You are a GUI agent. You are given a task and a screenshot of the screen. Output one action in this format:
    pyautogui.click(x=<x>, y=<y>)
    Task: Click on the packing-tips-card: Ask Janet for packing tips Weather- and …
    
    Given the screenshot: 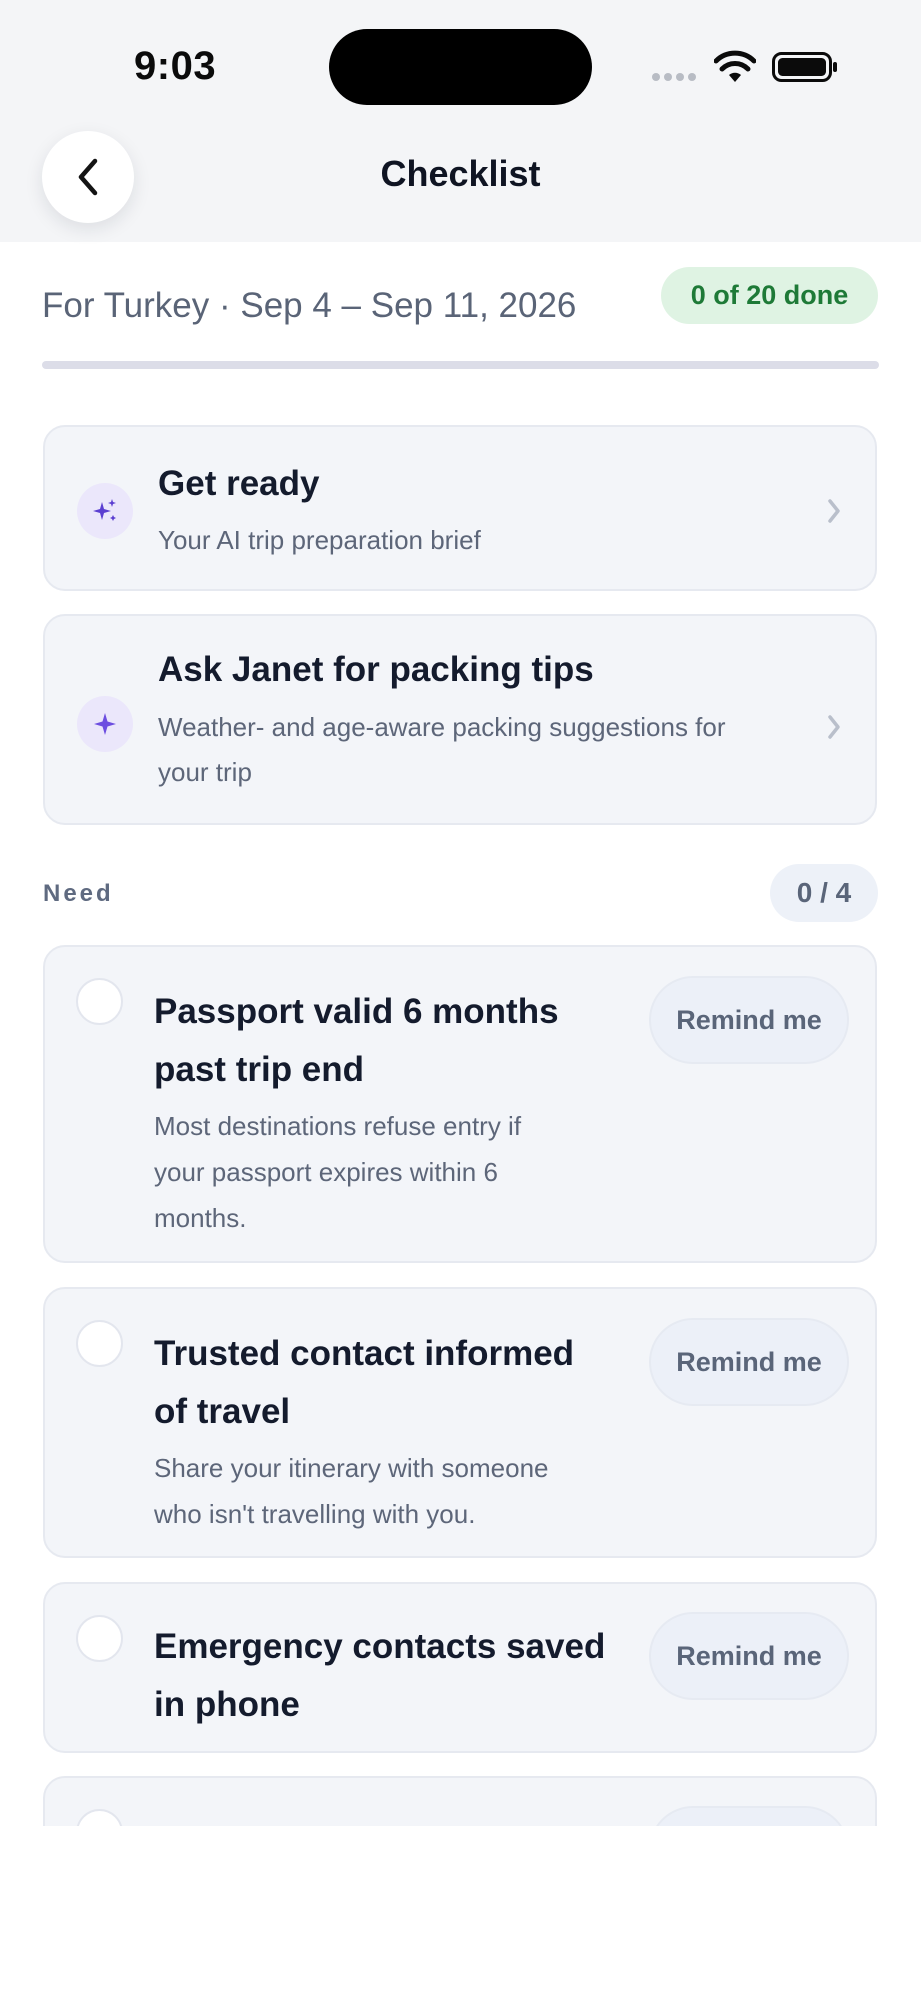 What is the action you would take?
    pyautogui.click(x=460, y=719)
    